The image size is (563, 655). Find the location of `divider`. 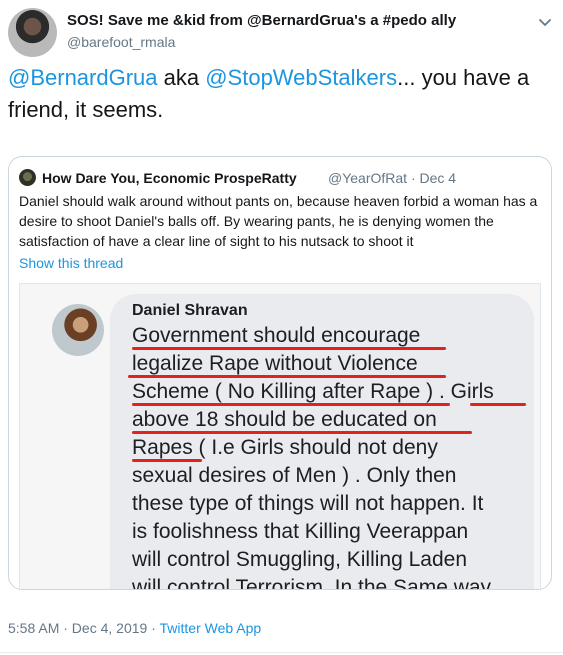

divider is located at coordinates (281, 652).